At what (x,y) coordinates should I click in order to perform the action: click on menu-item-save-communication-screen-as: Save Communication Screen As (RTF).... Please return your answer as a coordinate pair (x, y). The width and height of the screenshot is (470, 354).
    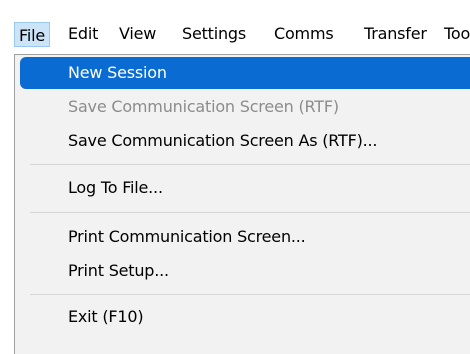
    Looking at the image, I should click on (245, 141).